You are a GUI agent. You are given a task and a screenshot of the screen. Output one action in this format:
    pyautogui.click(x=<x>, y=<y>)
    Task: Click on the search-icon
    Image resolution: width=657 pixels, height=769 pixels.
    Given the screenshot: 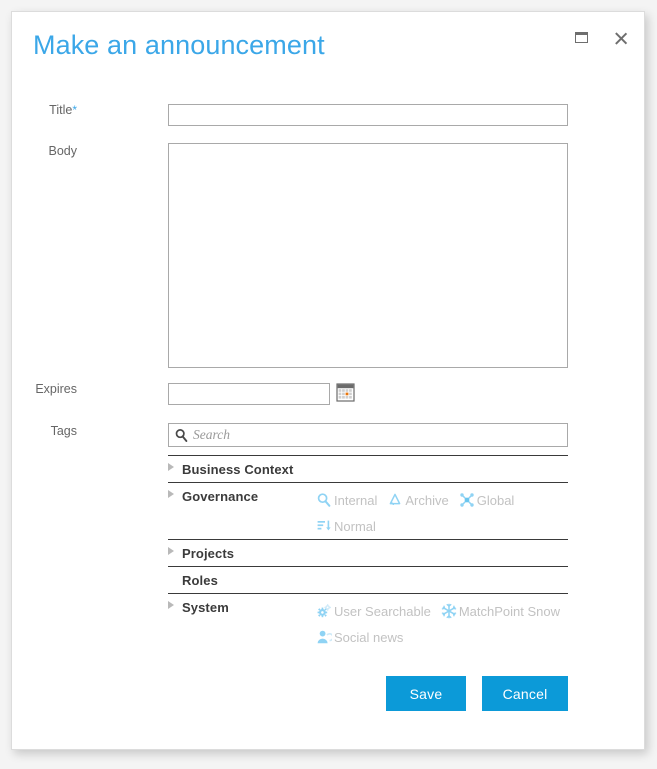 What is the action you would take?
    pyautogui.click(x=181, y=435)
    